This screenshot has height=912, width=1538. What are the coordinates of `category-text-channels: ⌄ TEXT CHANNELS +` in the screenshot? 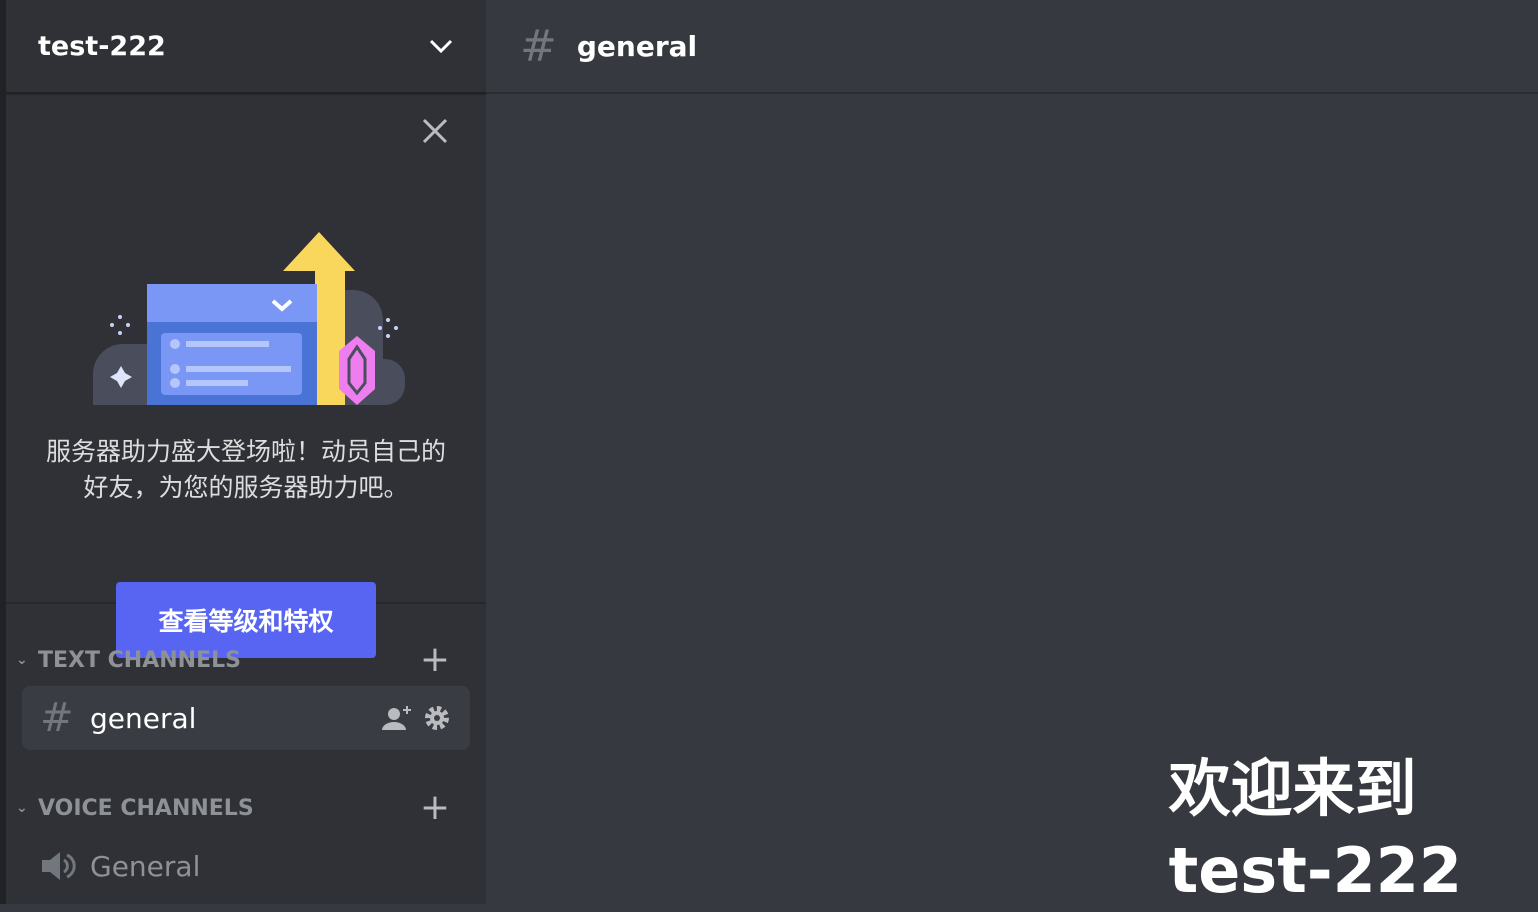 It's located at (246, 660).